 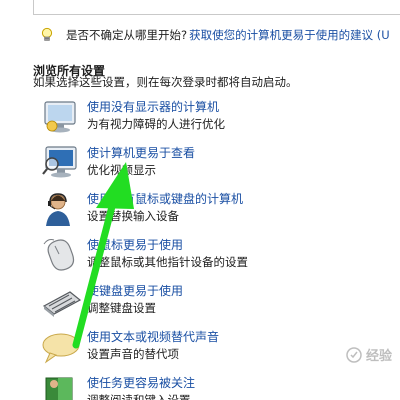 What do you see at coordinates (135, 244) in the screenshot?
I see `setting-item-title: 使鼠标更易于使用` at bounding box center [135, 244].